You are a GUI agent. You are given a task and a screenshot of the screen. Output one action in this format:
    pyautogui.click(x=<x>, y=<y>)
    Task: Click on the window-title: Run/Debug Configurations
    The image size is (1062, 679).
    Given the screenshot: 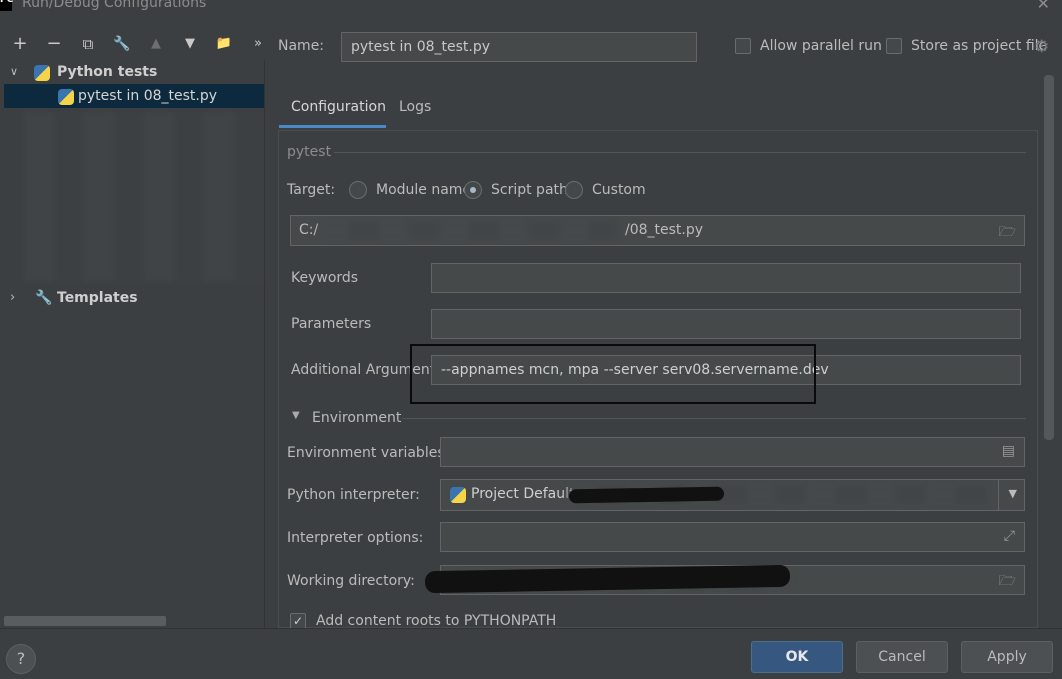 What is the action you would take?
    pyautogui.click(x=114, y=5)
    